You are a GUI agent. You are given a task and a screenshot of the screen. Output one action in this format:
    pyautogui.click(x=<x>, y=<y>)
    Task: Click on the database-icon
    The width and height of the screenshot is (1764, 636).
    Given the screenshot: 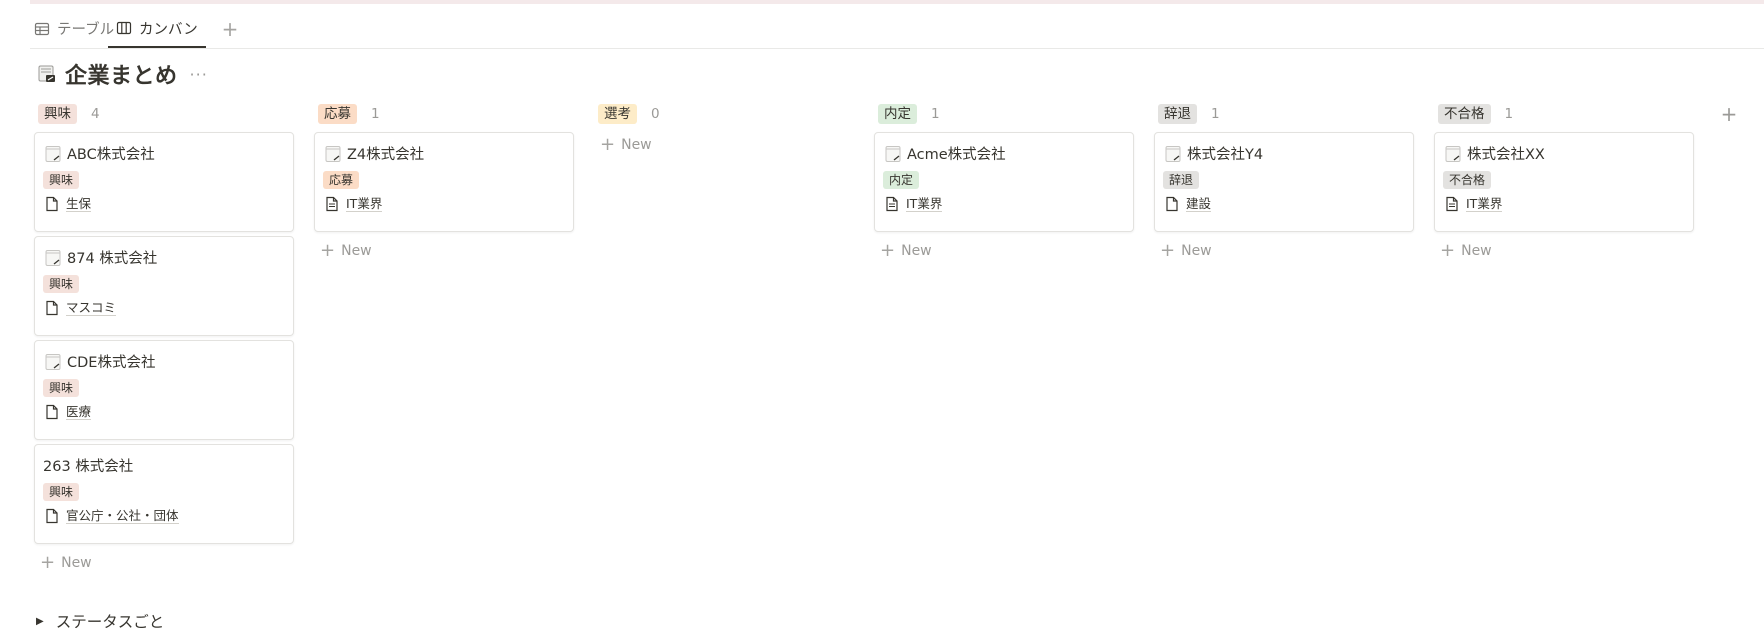 What is the action you would take?
    pyautogui.click(x=47, y=74)
    